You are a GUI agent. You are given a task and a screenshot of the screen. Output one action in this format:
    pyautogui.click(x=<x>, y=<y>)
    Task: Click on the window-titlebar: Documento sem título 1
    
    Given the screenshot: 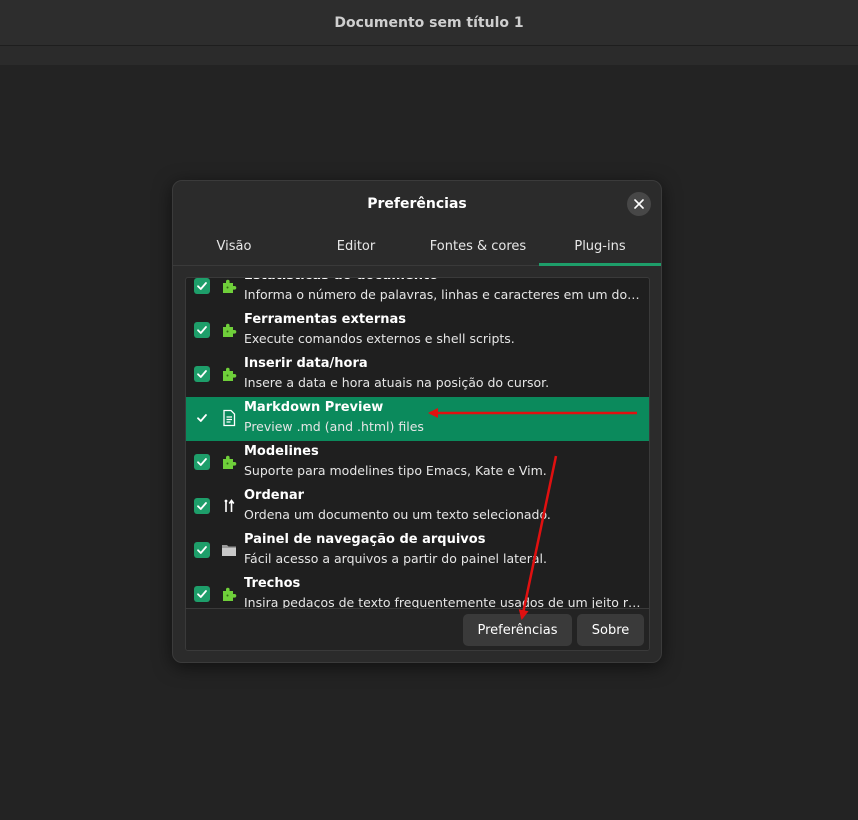 What is the action you would take?
    pyautogui.click(x=429, y=23)
    